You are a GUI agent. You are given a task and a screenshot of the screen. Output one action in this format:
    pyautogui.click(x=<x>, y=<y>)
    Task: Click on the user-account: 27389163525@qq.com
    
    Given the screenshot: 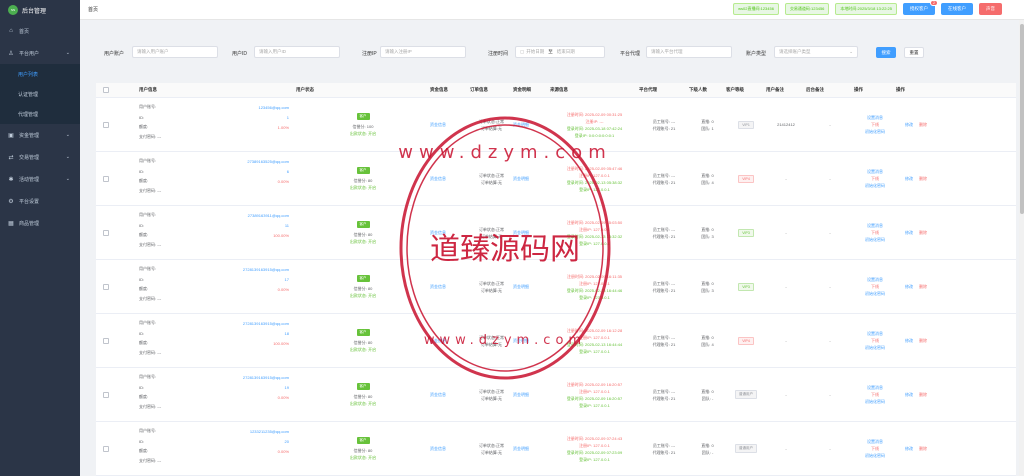 What is the action you would take?
    pyautogui.click(x=268, y=161)
    